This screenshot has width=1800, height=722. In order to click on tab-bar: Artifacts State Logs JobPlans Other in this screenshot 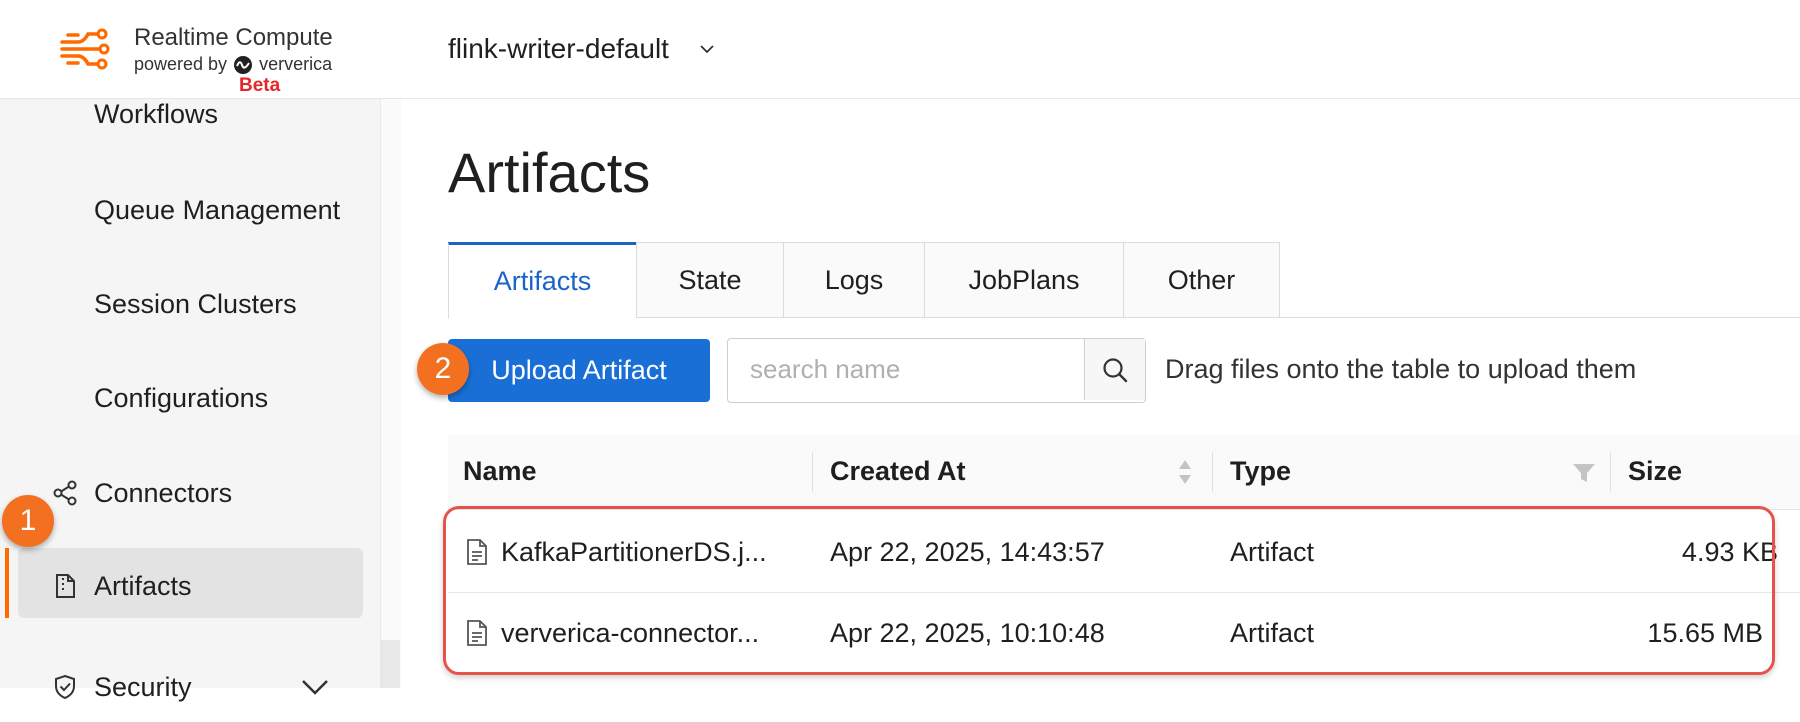, I will do `click(864, 280)`.